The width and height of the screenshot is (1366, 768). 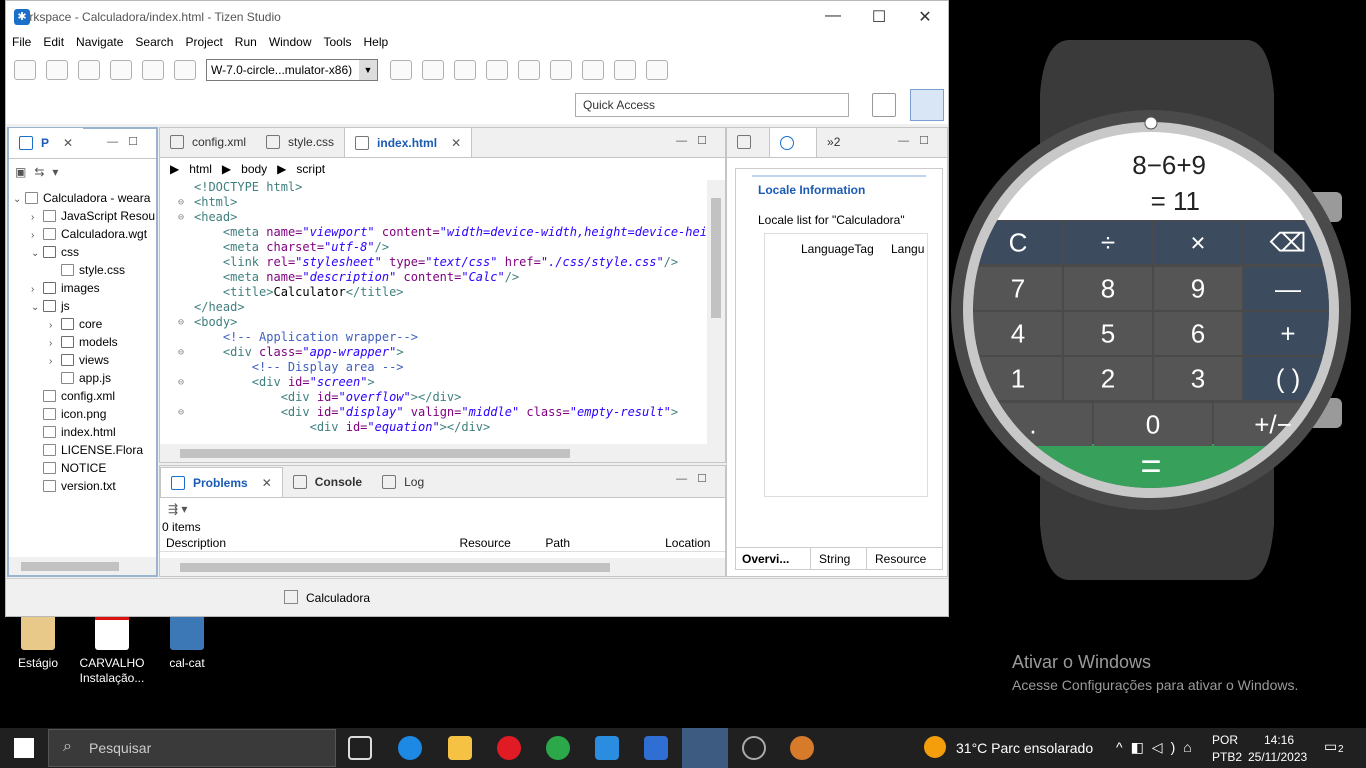 I want to click on edge-icon, so click(x=410, y=748).